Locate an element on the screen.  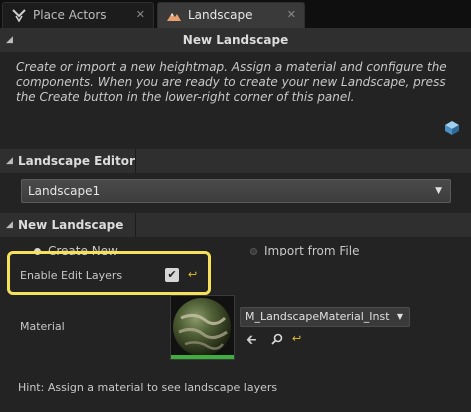
new-landscape-section-header: ◢ New Landscape is located at coordinates (235, 225).